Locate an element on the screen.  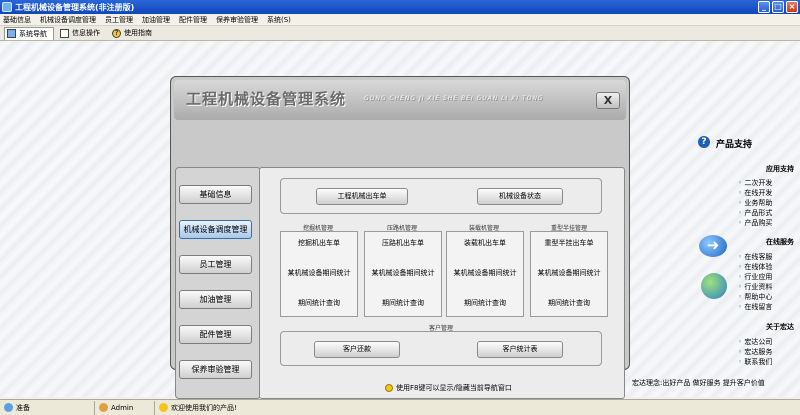
link-online-message: 在线留言 is located at coordinates (755, 307).